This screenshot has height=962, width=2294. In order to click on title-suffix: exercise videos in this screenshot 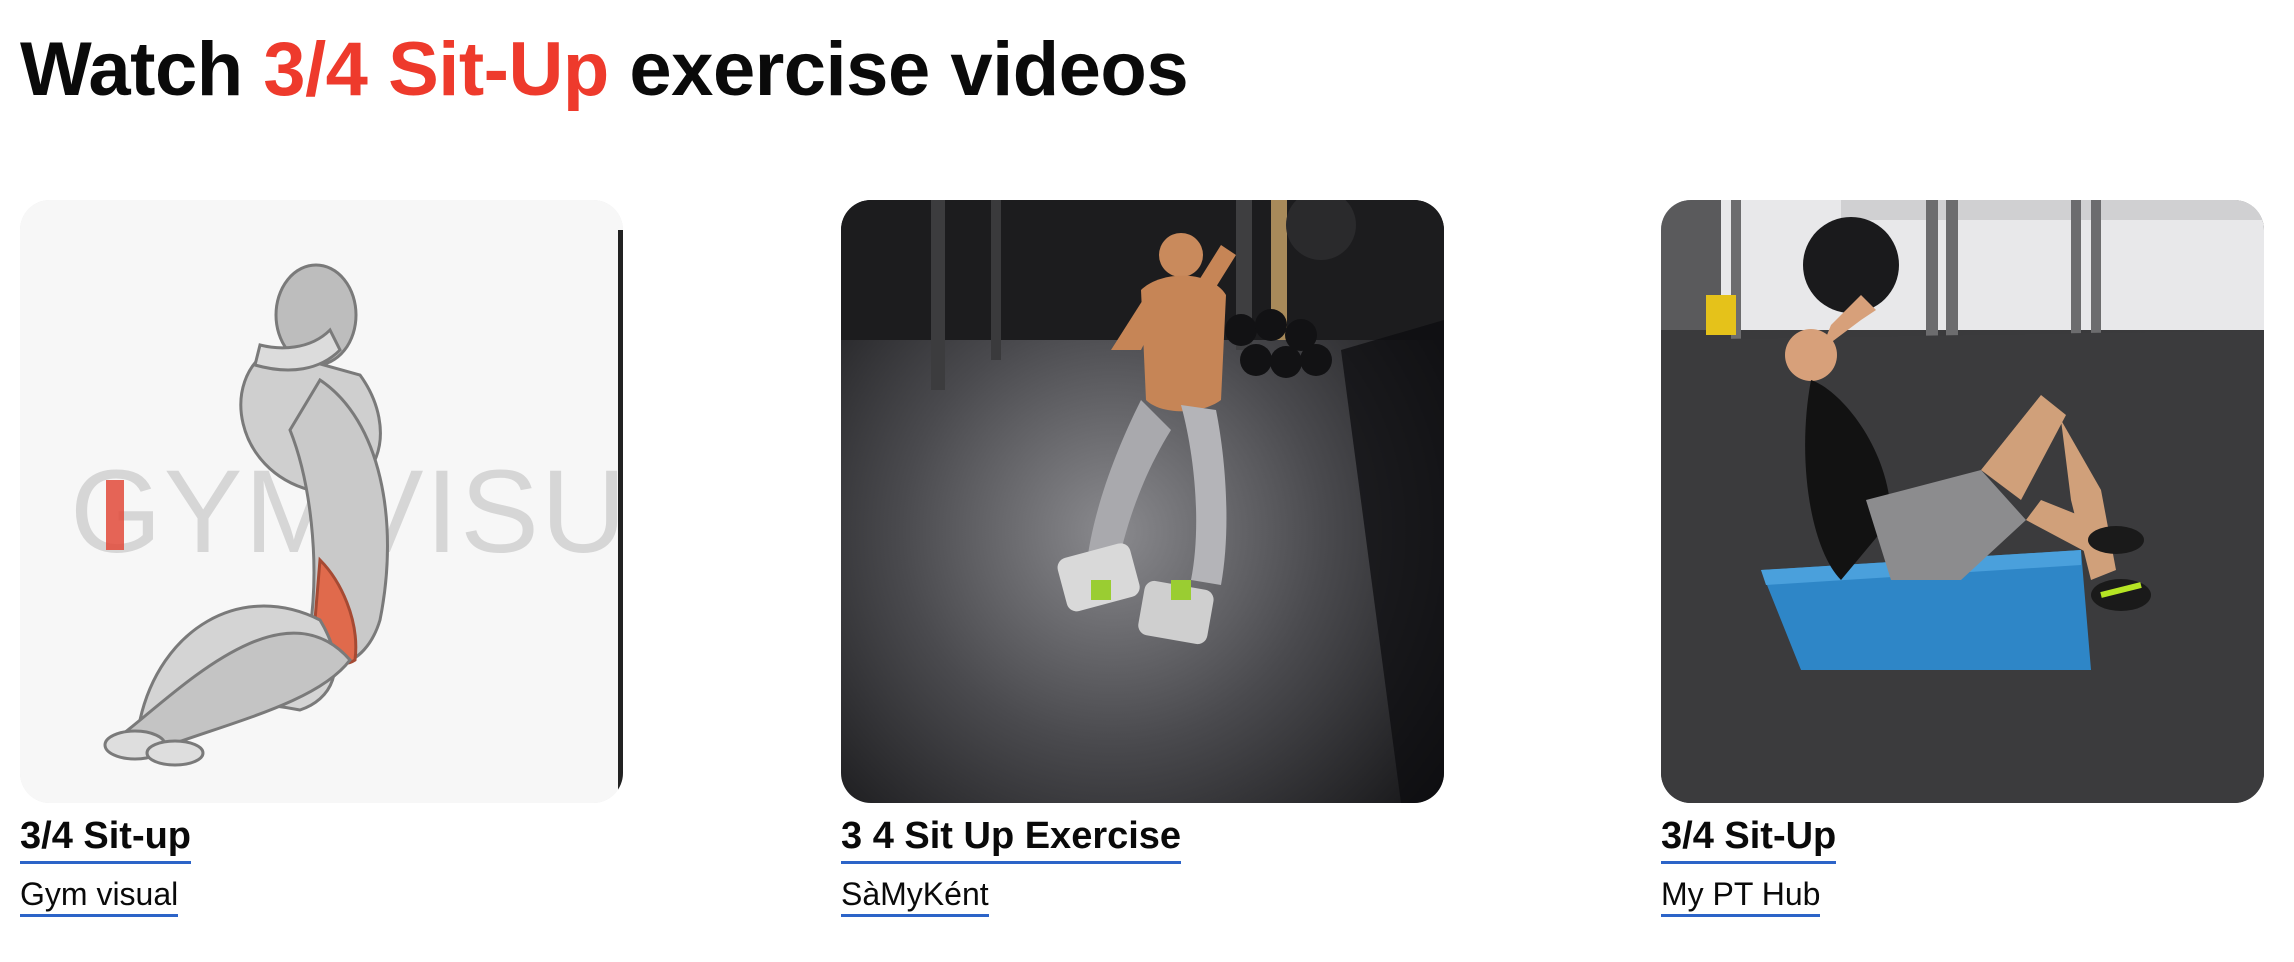, I will do `click(898, 69)`.